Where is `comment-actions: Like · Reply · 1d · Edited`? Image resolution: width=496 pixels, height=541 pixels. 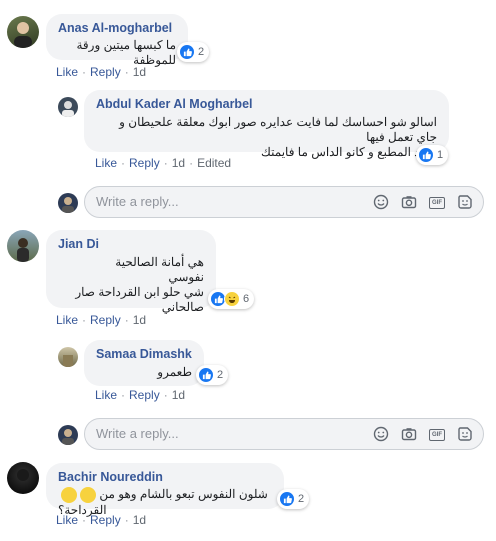 comment-actions: Like · Reply · 1d · Edited is located at coordinates (163, 163).